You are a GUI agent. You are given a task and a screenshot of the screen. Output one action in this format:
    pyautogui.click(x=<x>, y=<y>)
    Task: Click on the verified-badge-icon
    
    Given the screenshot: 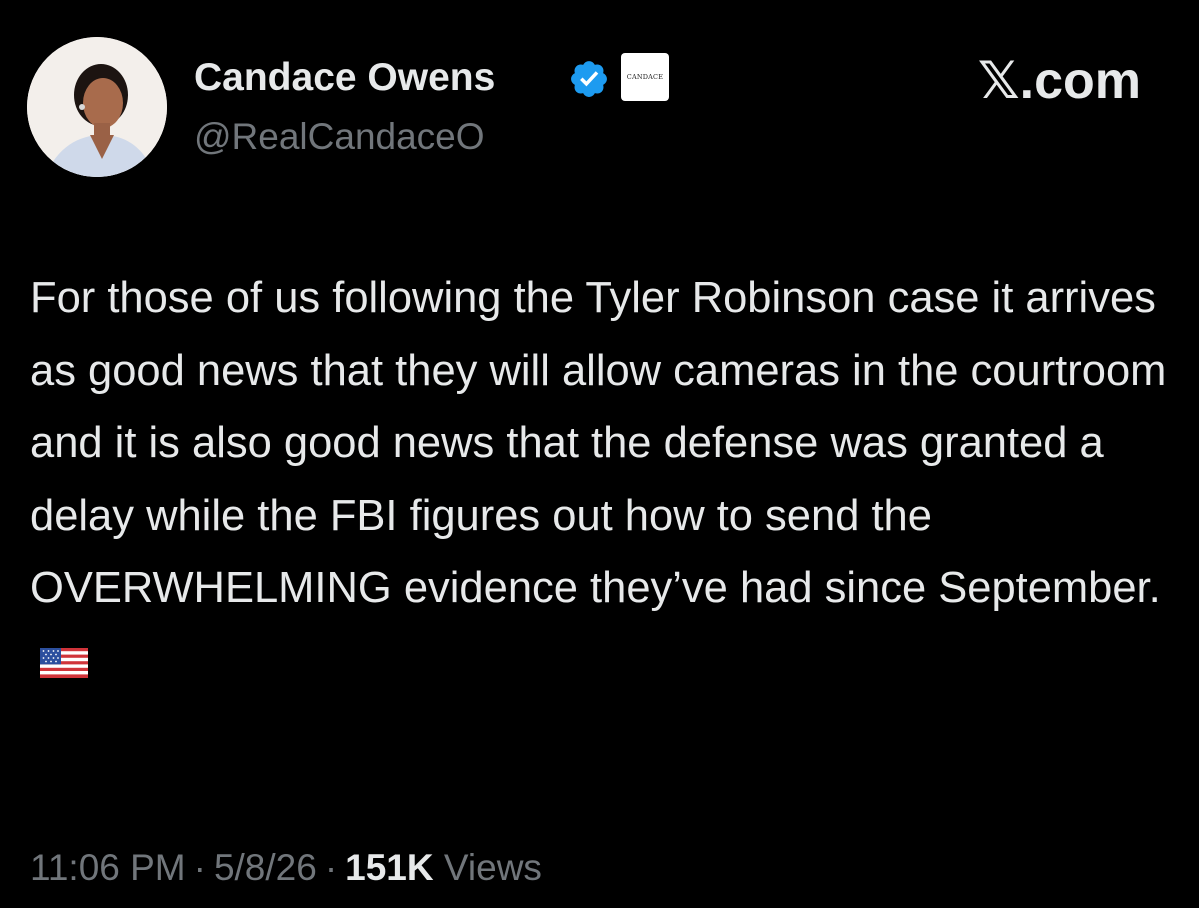 What is the action you would take?
    pyautogui.click(x=589, y=79)
    